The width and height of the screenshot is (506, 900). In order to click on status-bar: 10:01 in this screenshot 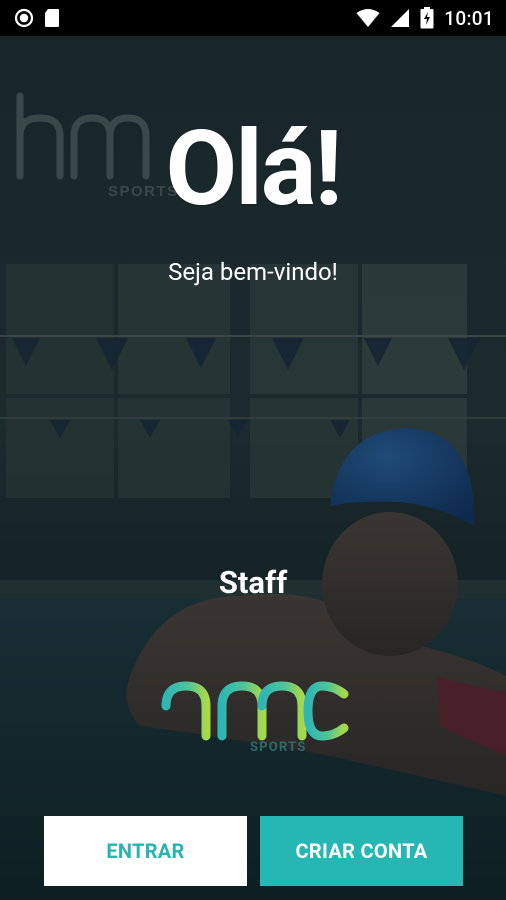, I will do `click(253, 18)`.